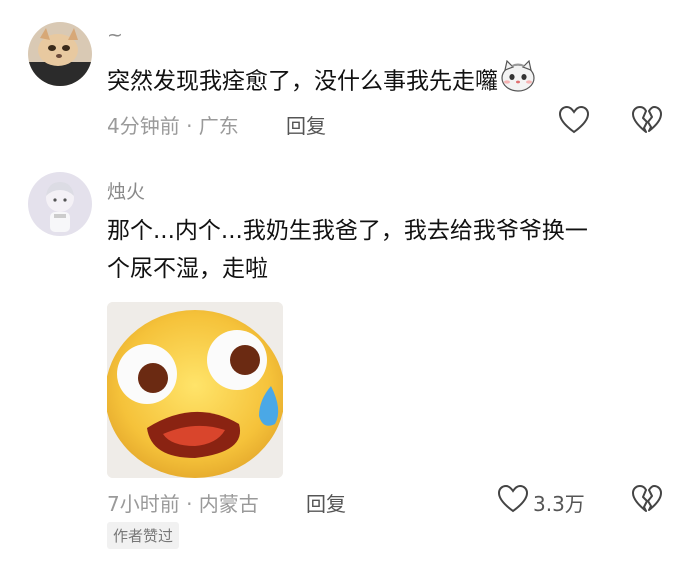 This screenshot has height=563, width=690. I want to click on shocked-emoji-sticker, so click(195, 390).